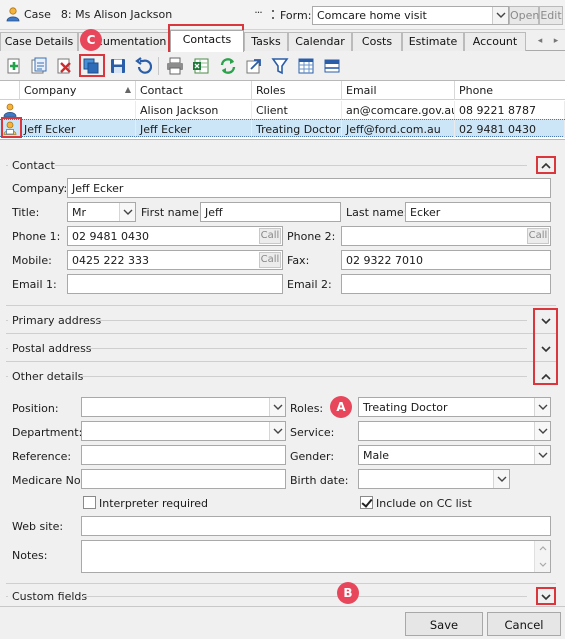 This screenshot has height=639, width=565. Describe the element at coordinates (546, 349) in the screenshot. I see `expand-postal-address-chevron-down-icon` at that location.